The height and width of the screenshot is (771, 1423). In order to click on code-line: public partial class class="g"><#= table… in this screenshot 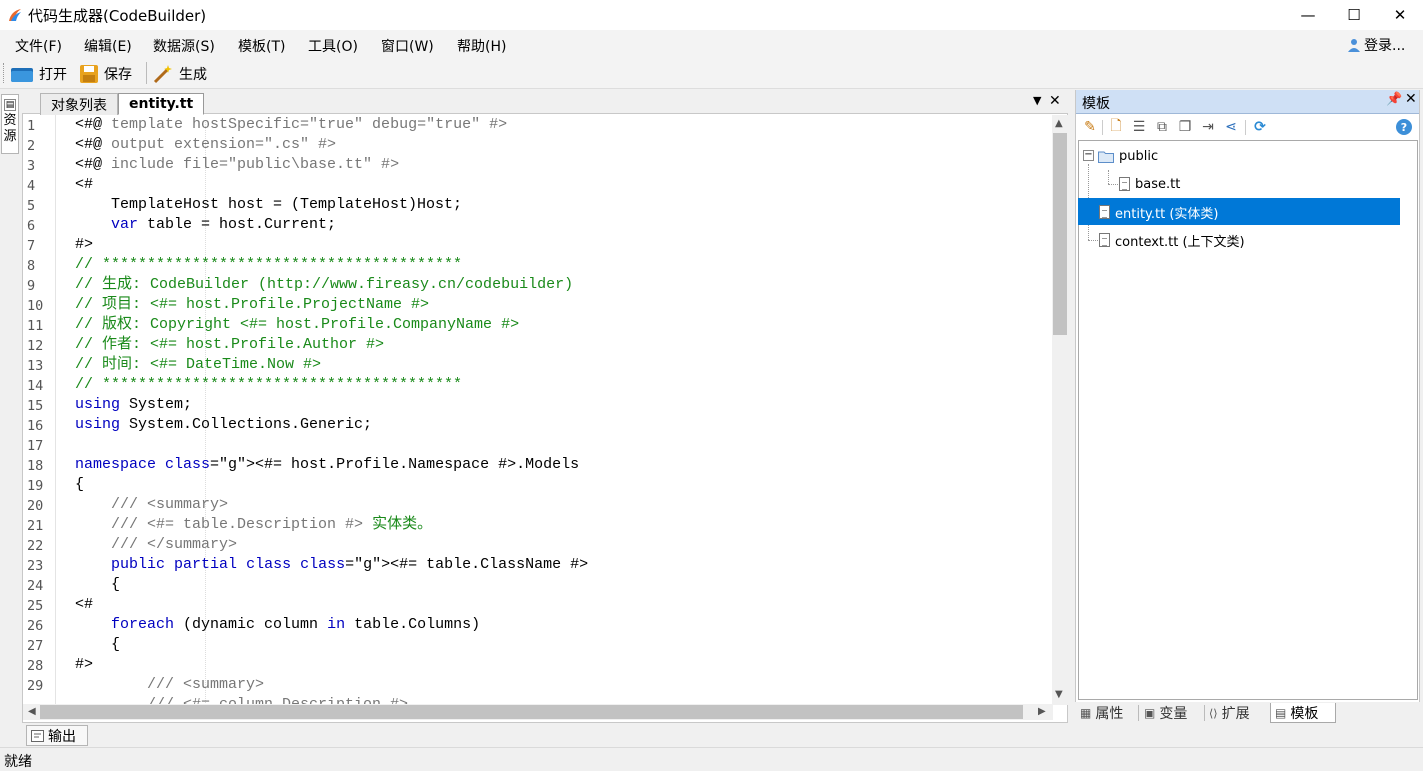, I will do `click(350, 564)`.